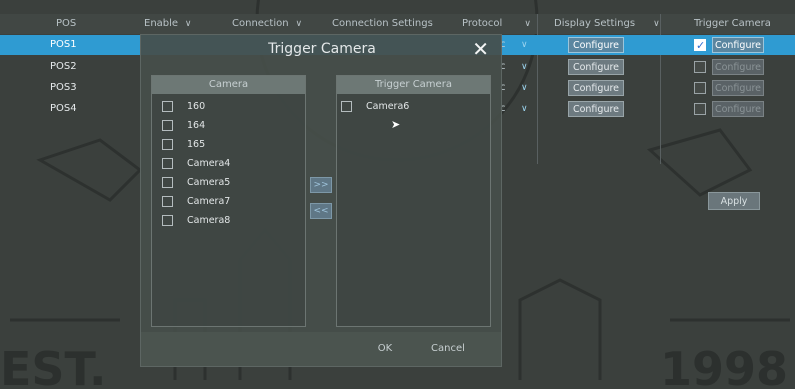  Describe the element at coordinates (63, 87) in the screenshot. I see `row-pos: POS3` at that location.